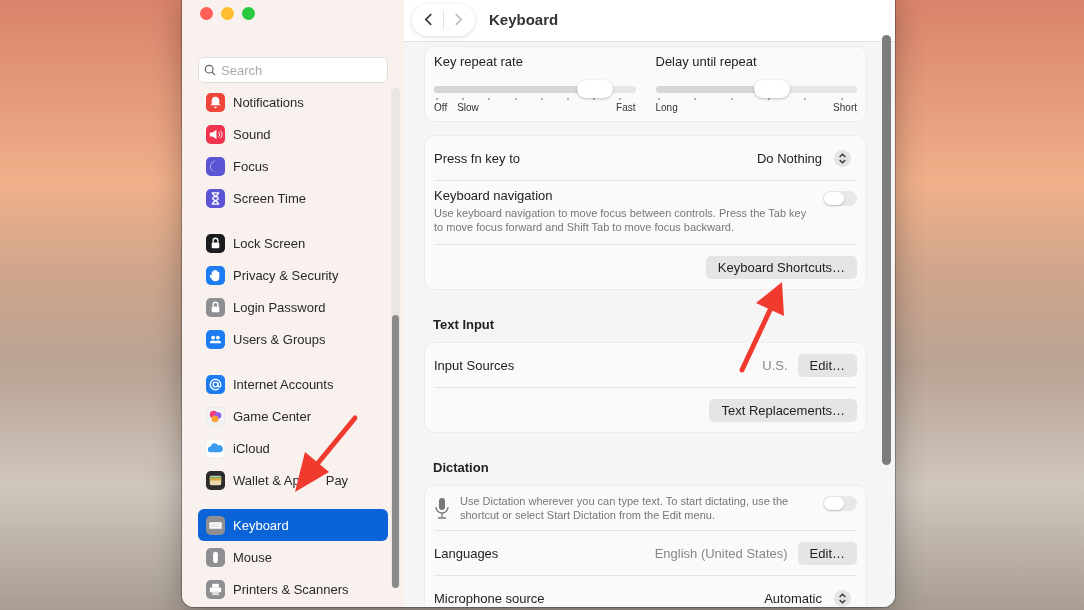 This screenshot has width=1084, height=610. Describe the element at coordinates (210, 70) in the screenshot. I see `search-icon` at that location.